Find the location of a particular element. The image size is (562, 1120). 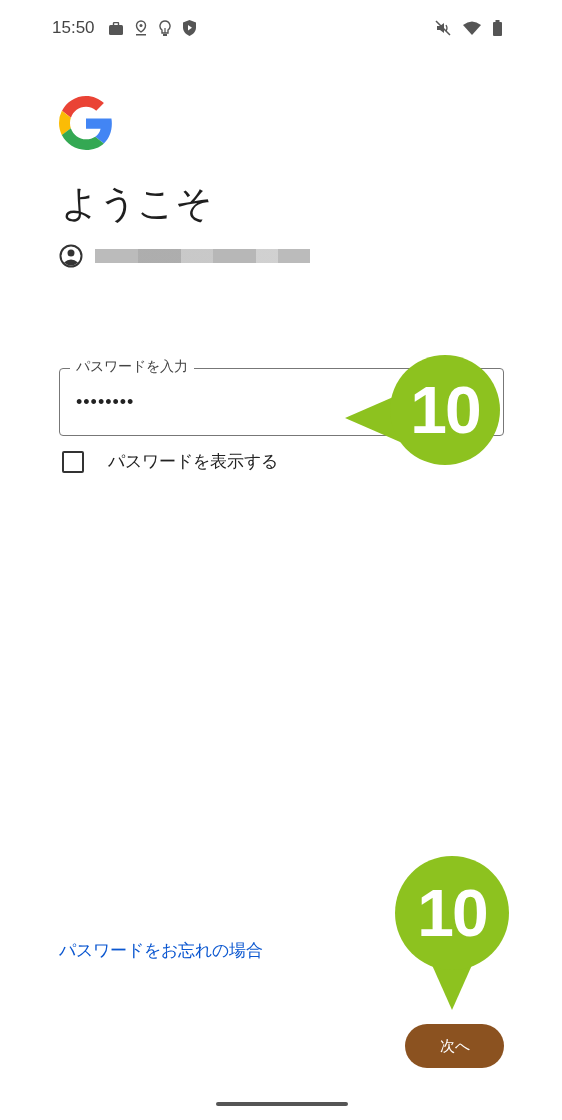

muted-sound-icon is located at coordinates (443, 28).